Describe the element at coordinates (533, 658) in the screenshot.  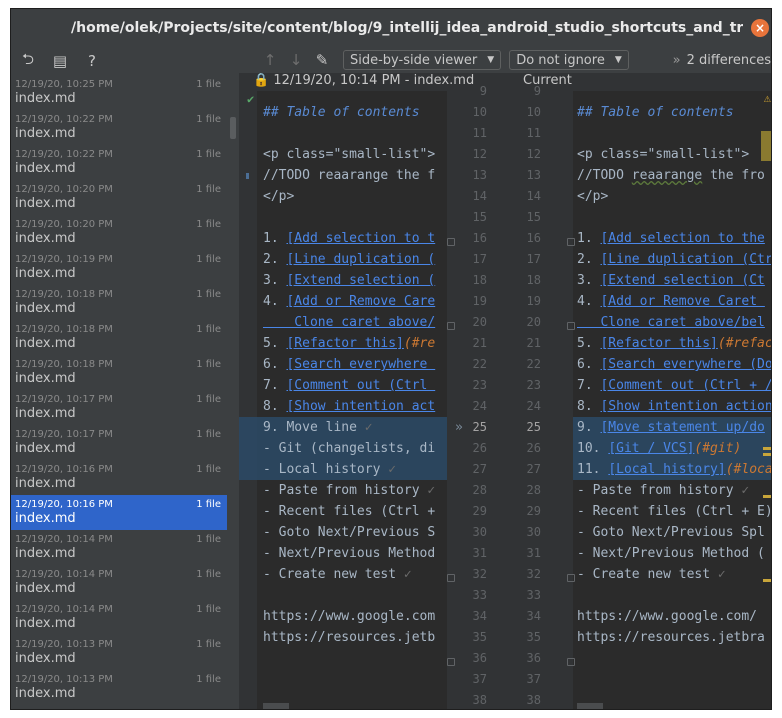
I see `line-number: 36` at that location.